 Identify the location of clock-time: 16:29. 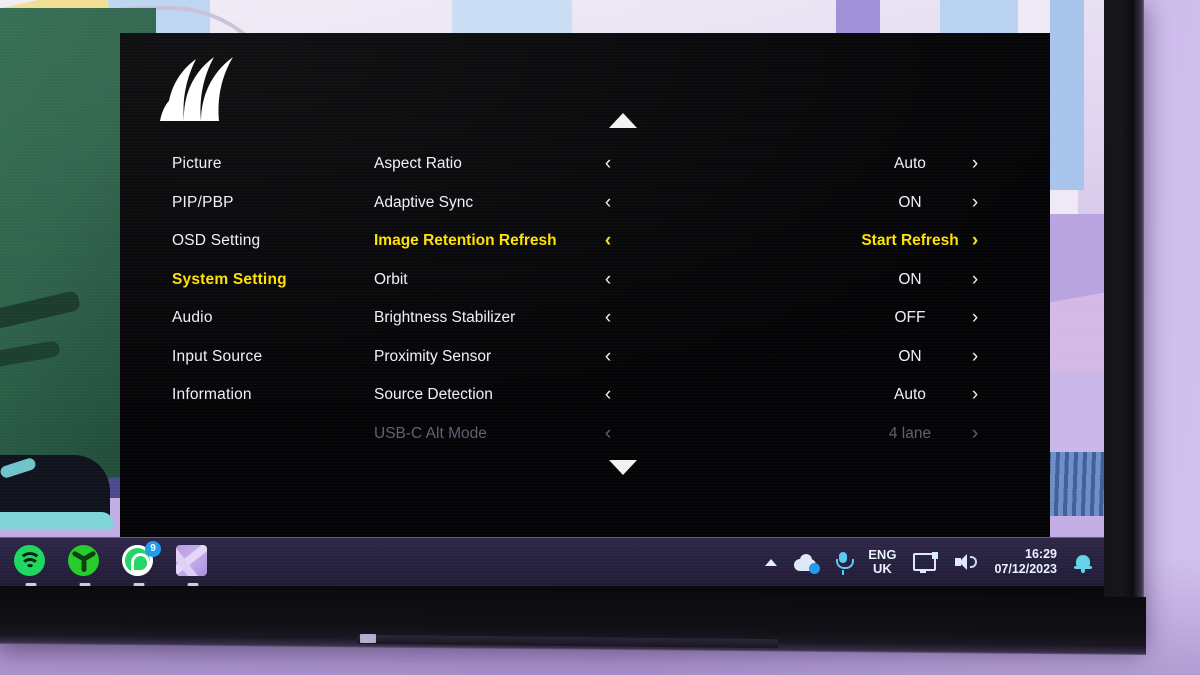
(1041, 554).